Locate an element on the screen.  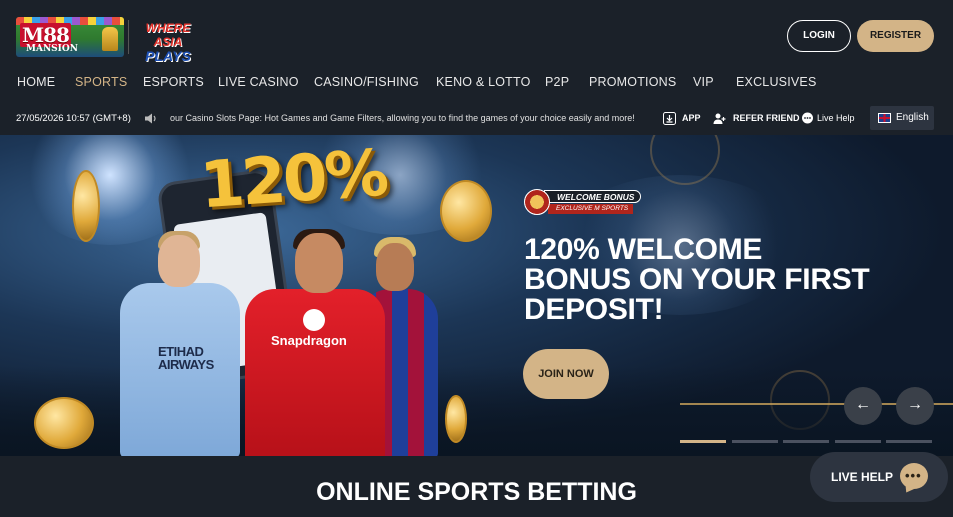
nav-item-promotions: PROMOTIONS is located at coordinates (632, 82).